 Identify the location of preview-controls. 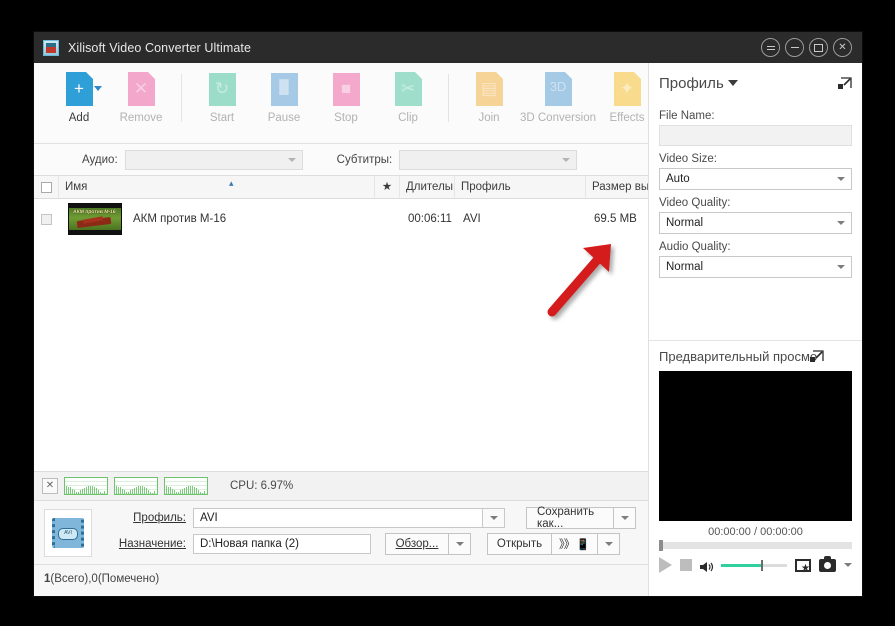
(755, 561).